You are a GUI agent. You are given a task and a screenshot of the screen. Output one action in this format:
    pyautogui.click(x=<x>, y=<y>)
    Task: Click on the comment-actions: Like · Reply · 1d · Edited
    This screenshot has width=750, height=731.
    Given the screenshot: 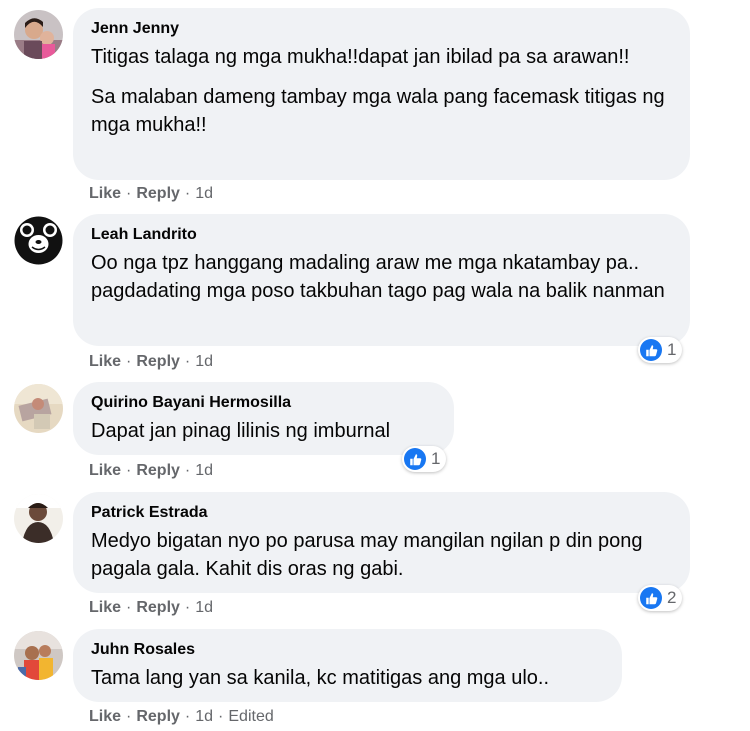 What is the action you would take?
    pyautogui.click(x=181, y=717)
    